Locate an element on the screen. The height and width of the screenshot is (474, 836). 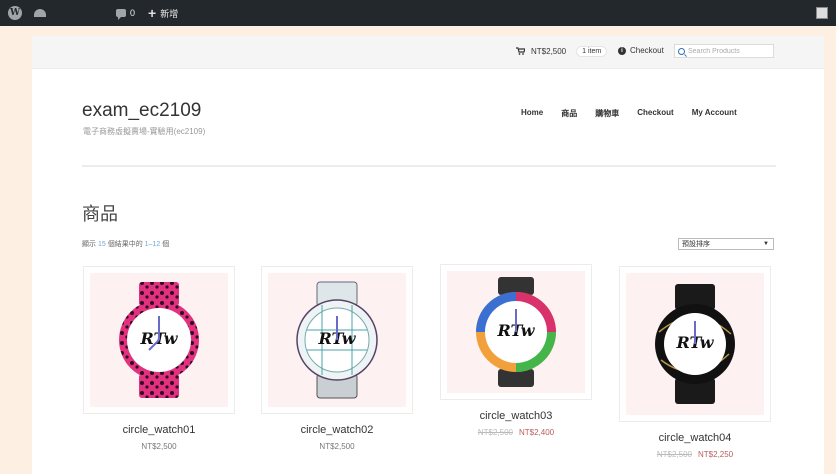
comment-count: 0 is located at coordinates (133, 13).